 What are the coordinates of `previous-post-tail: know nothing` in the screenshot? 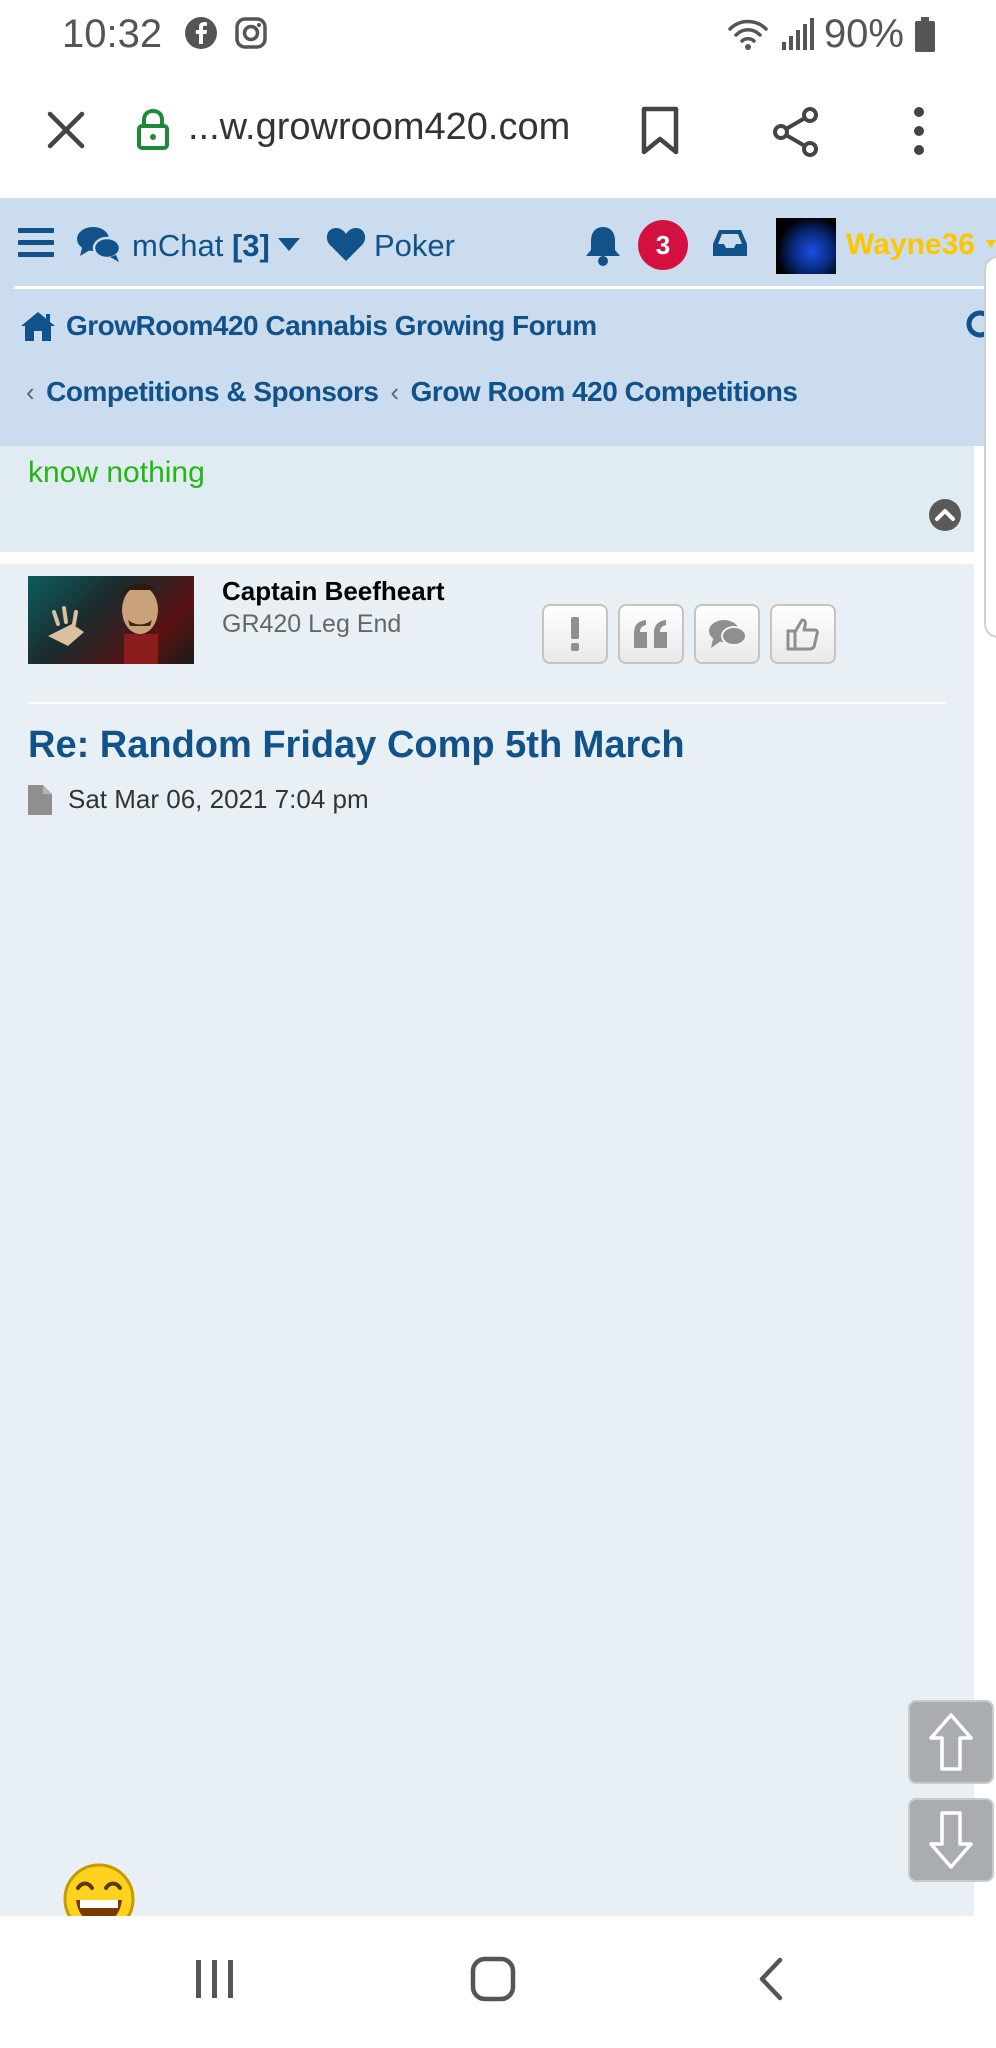 It's located at (487, 499).